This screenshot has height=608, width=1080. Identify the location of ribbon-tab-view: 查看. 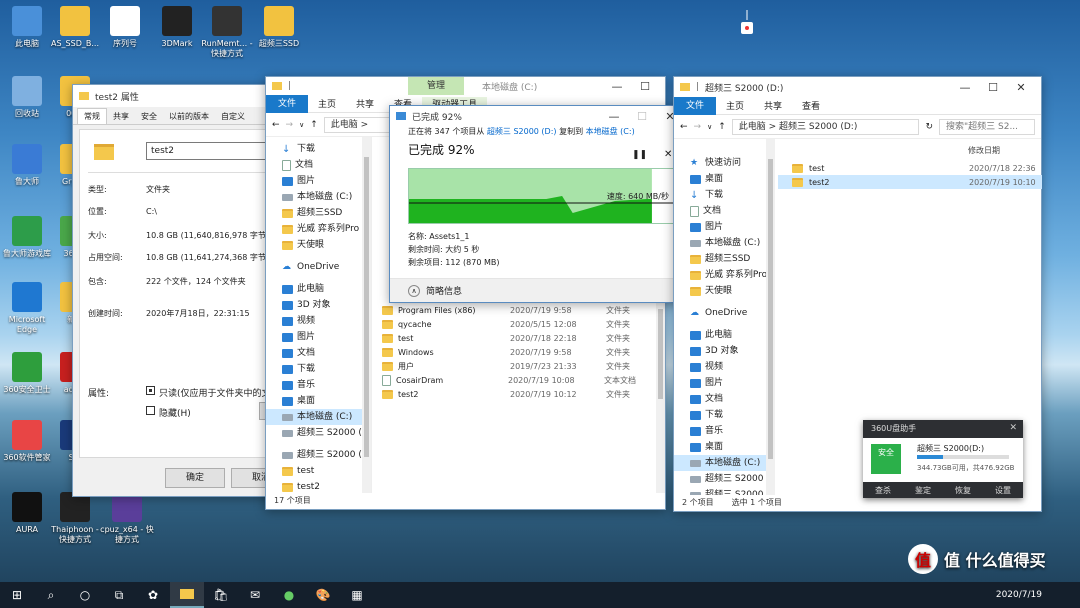
(811, 105).